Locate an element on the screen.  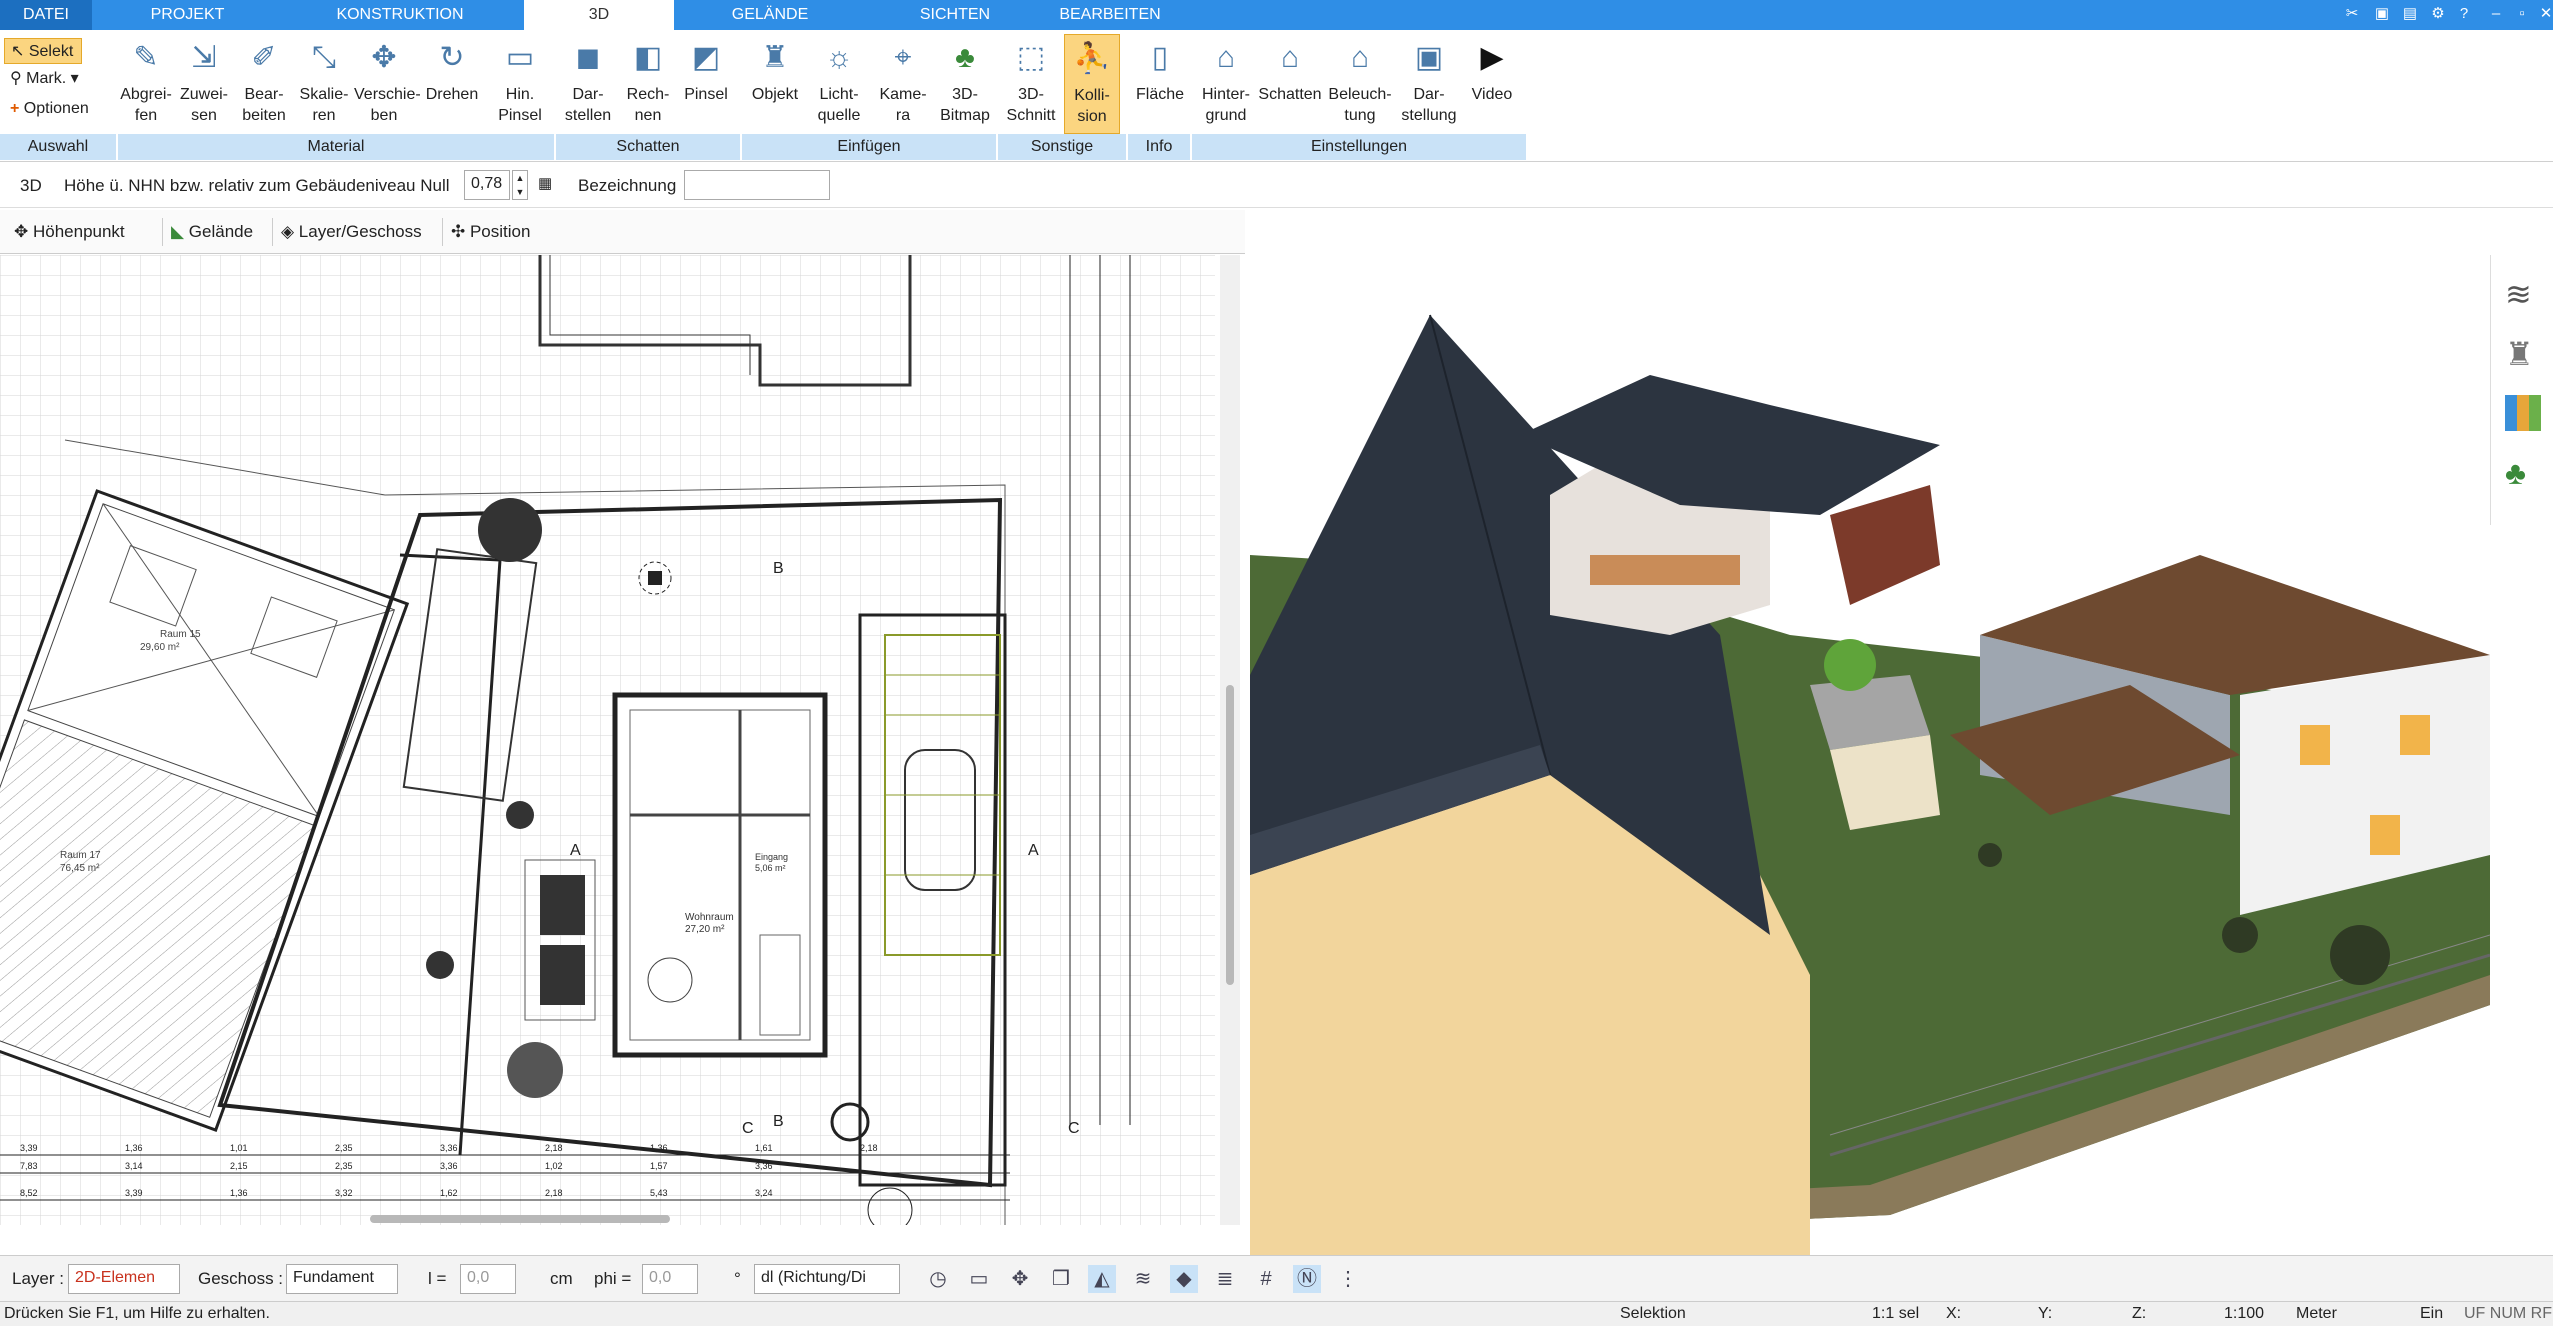
lighting-icon: ⌂ is located at coordinates (1360, 57).